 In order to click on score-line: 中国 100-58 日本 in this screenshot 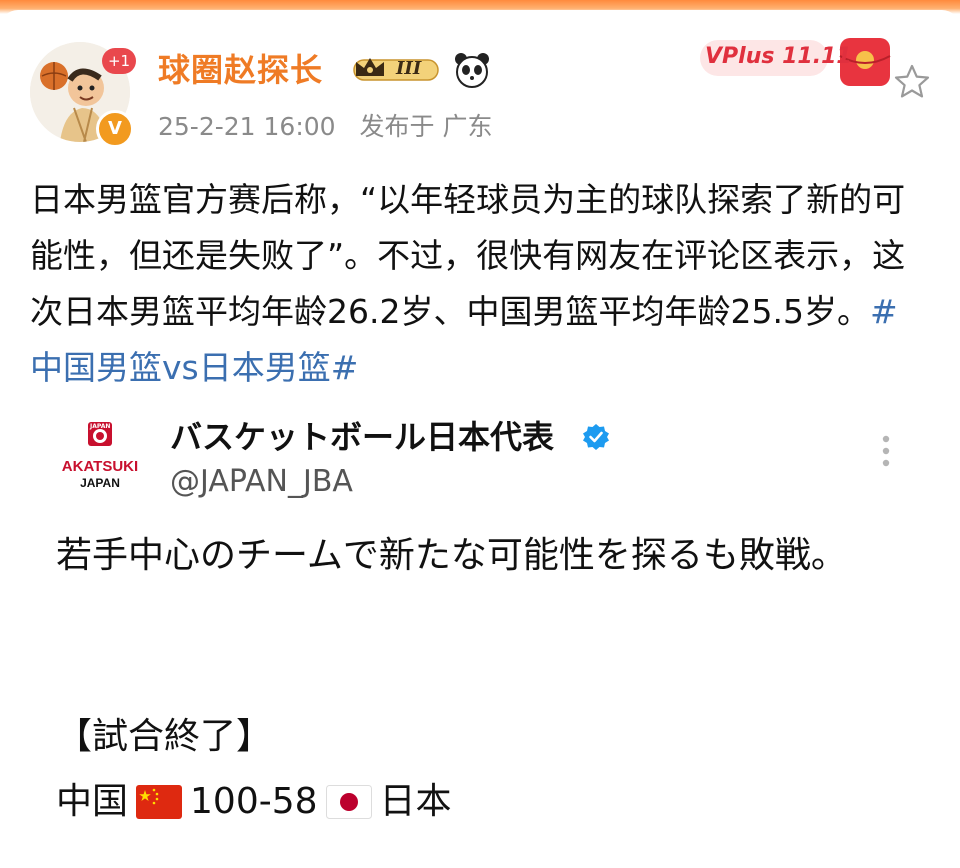, I will do `click(254, 802)`.